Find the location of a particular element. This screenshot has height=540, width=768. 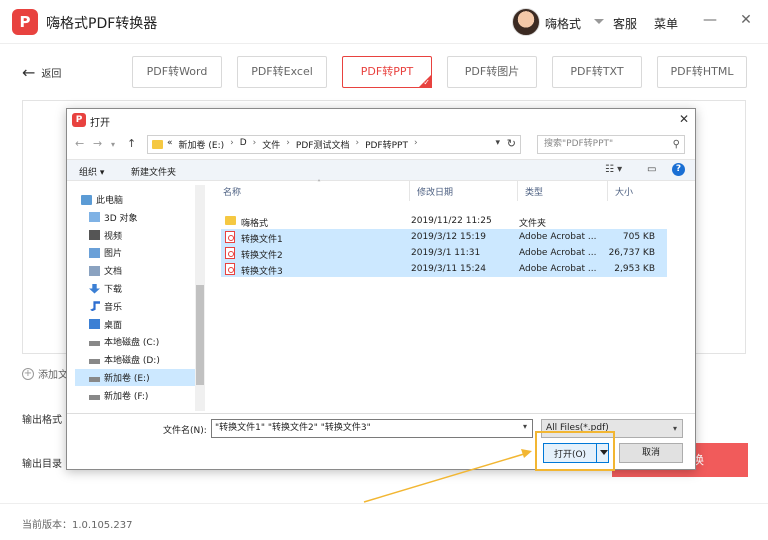

tab-label: PDF转Word is located at coordinates (177, 71).